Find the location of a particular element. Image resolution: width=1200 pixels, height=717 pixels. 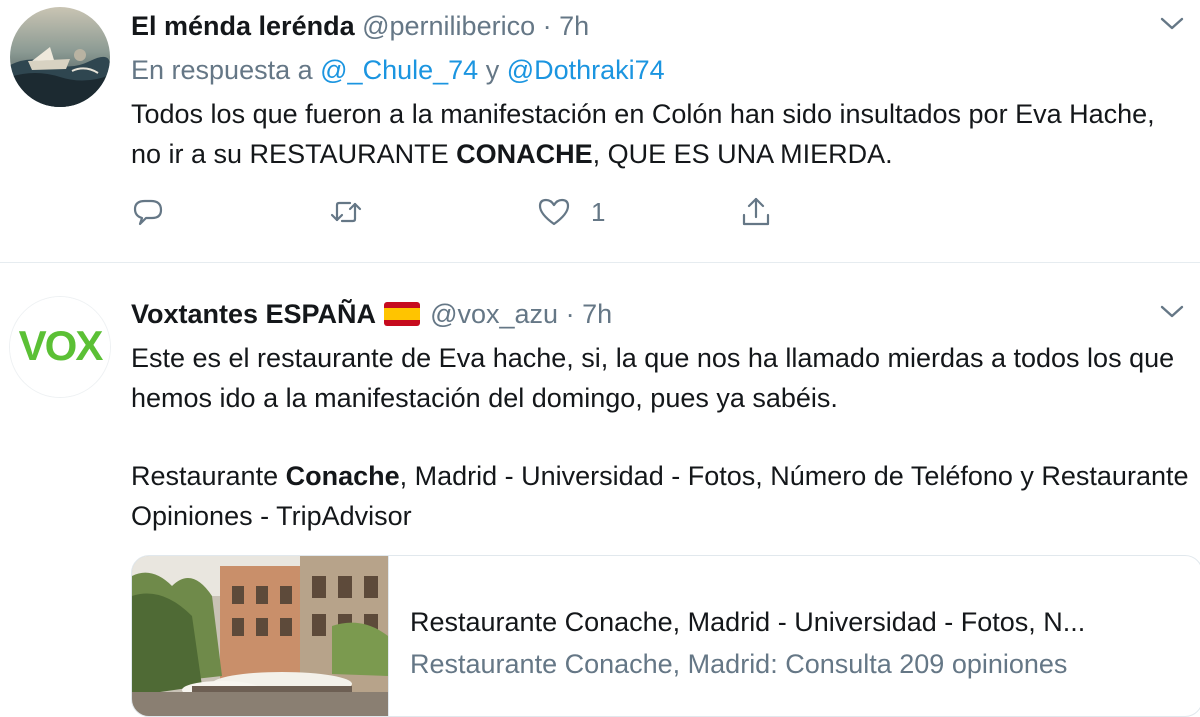

retweet-button is located at coordinates (346, 212).